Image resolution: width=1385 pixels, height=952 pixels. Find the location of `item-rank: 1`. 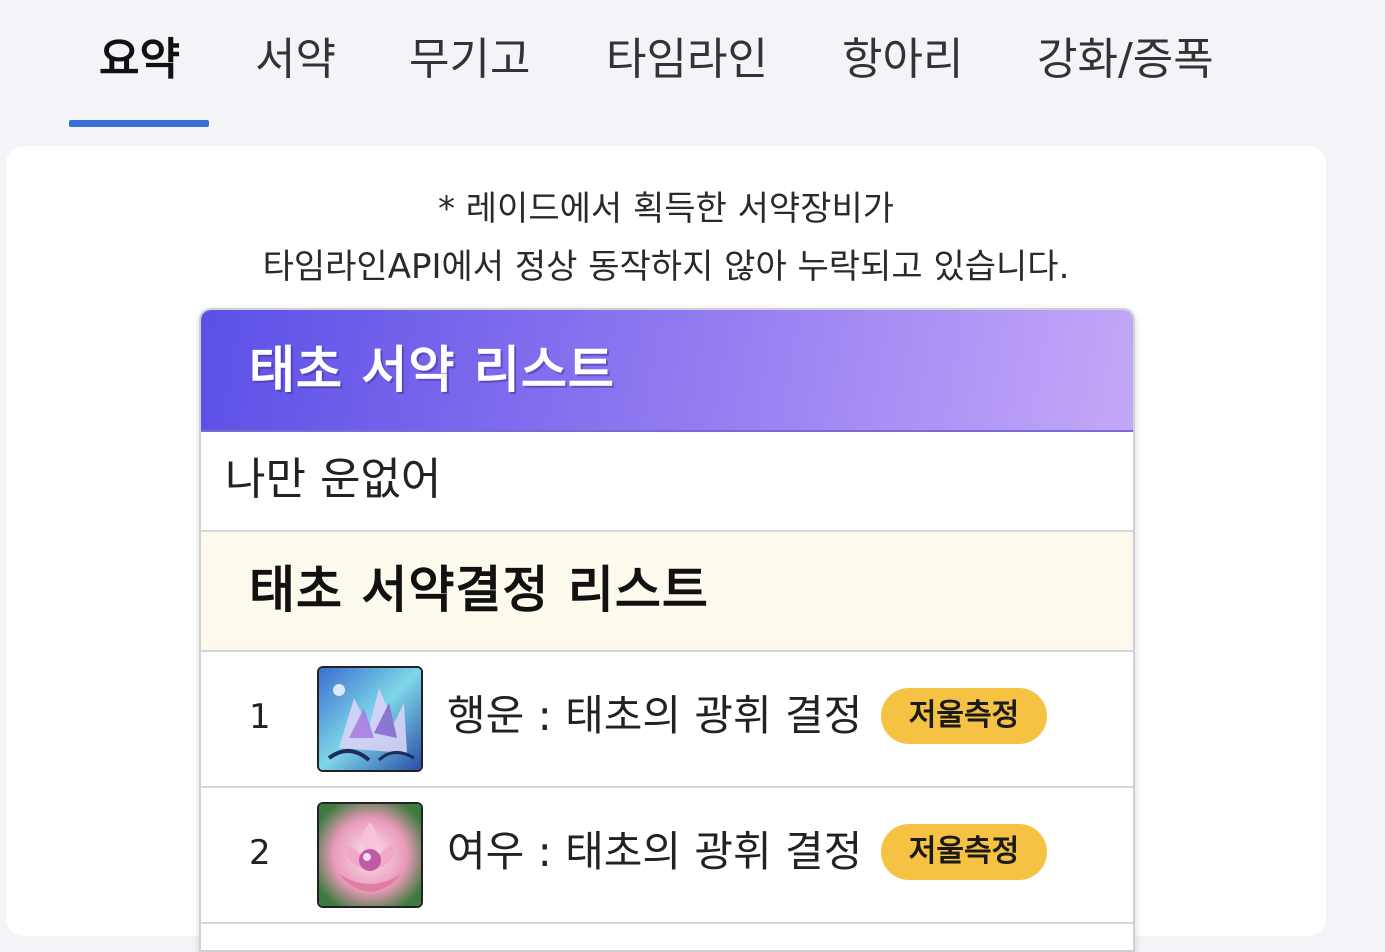

item-rank: 1 is located at coordinates (260, 717).